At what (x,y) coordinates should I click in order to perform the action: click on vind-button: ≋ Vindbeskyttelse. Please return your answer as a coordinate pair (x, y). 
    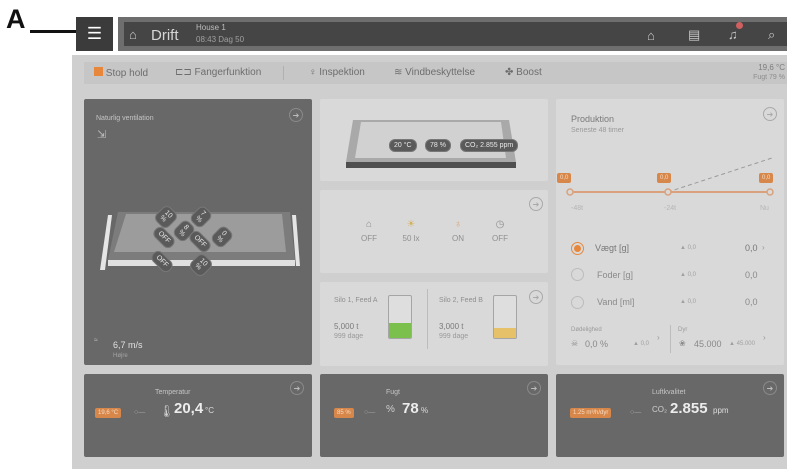
    Looking at the image, I should click on (434, 72).